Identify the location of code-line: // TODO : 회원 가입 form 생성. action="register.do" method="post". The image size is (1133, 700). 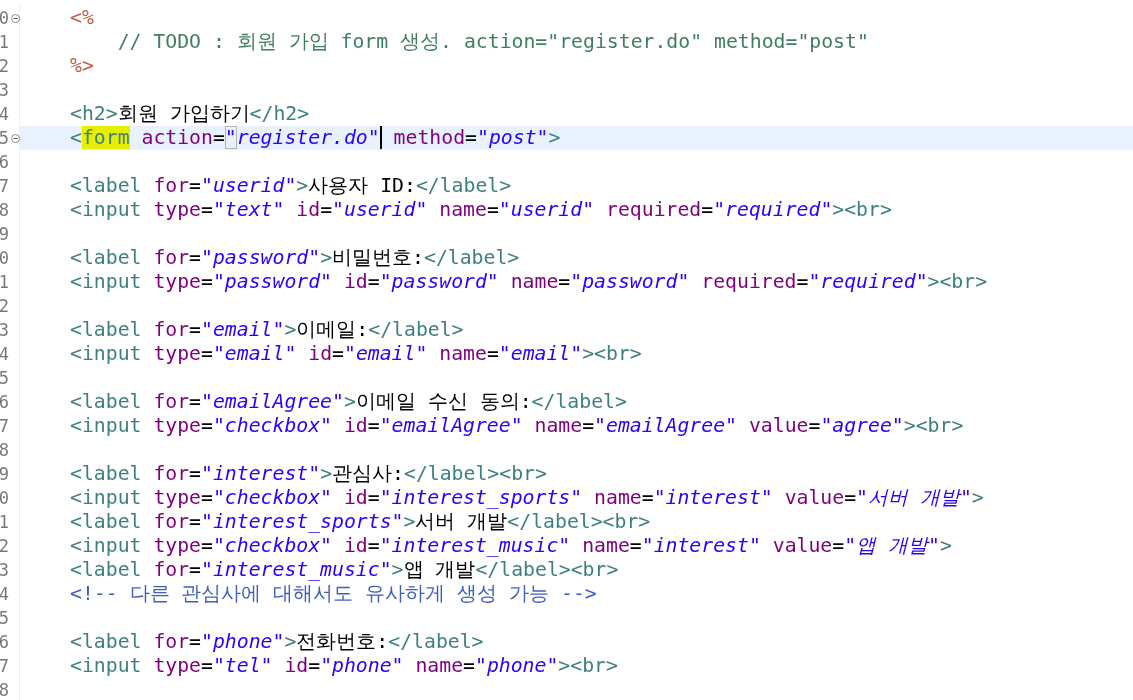
(492, 42).